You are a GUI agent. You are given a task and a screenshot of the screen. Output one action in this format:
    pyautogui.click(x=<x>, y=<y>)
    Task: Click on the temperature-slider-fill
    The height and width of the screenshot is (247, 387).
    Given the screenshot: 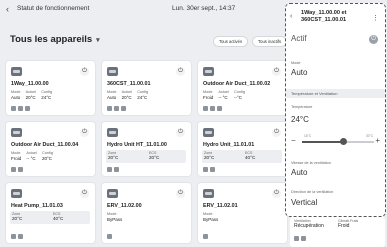 What is the action you would take?
    pyautogui.click(x=323, y=142)
    